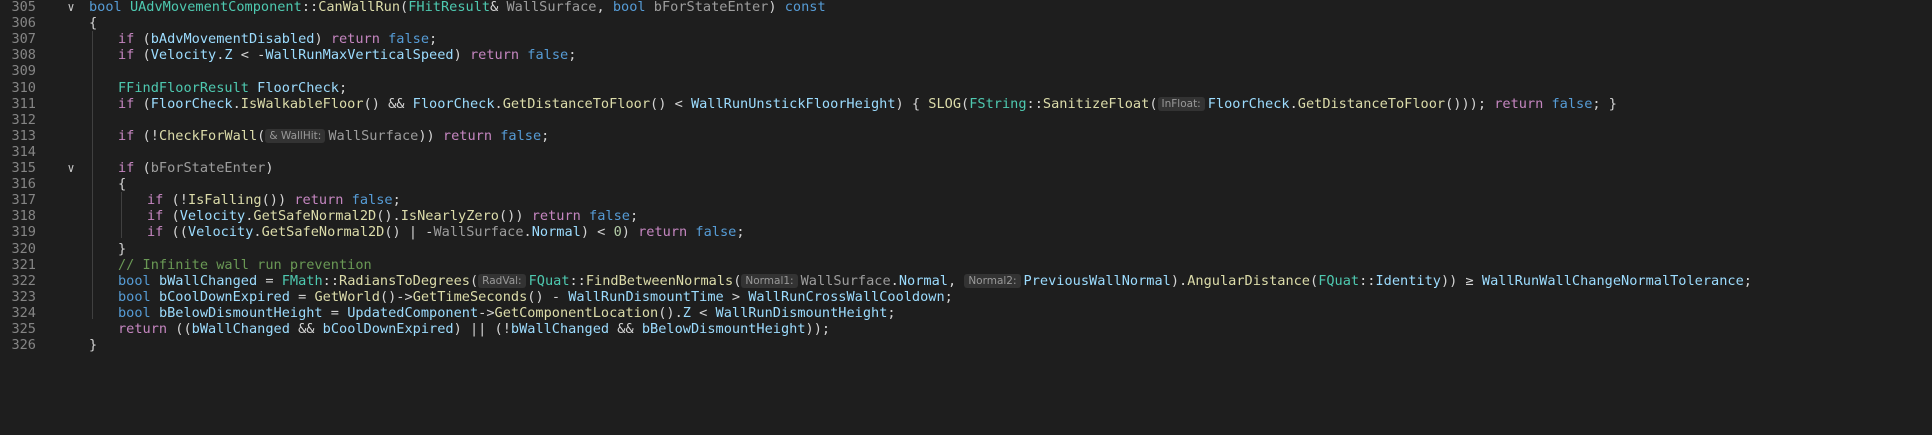  Describe the element at coordinates (23, 345) in the screenshot. I see `line-number: 326` at that location.